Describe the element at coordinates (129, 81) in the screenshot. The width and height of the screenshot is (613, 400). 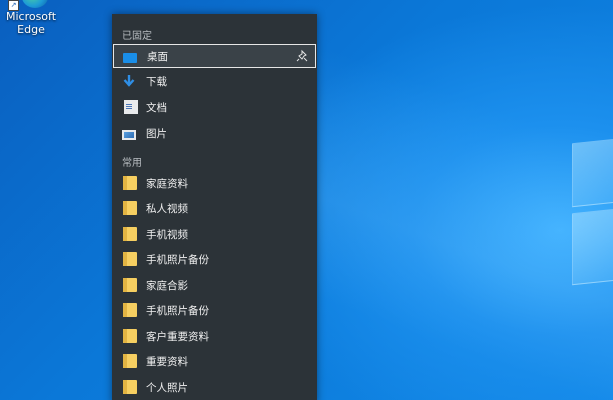
I see `download-icon` at that location.